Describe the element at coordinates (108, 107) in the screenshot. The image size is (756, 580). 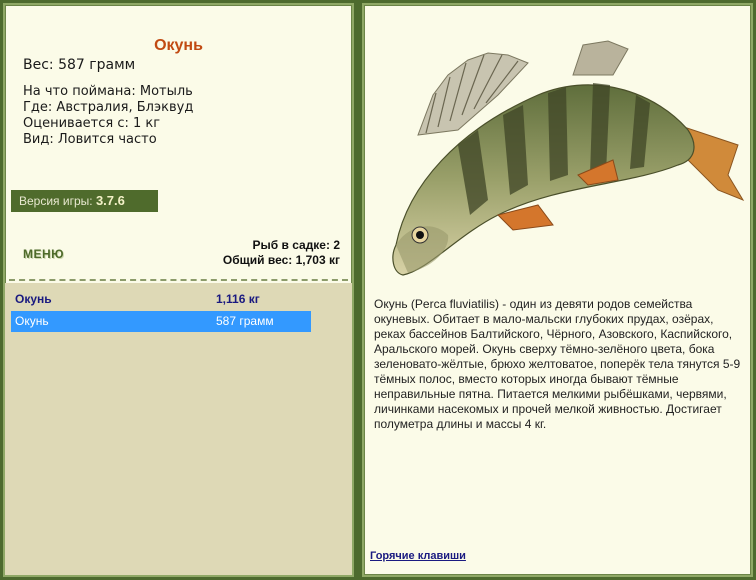
I see `fish-location: Где: Австралия, Блэквуд` at that location.